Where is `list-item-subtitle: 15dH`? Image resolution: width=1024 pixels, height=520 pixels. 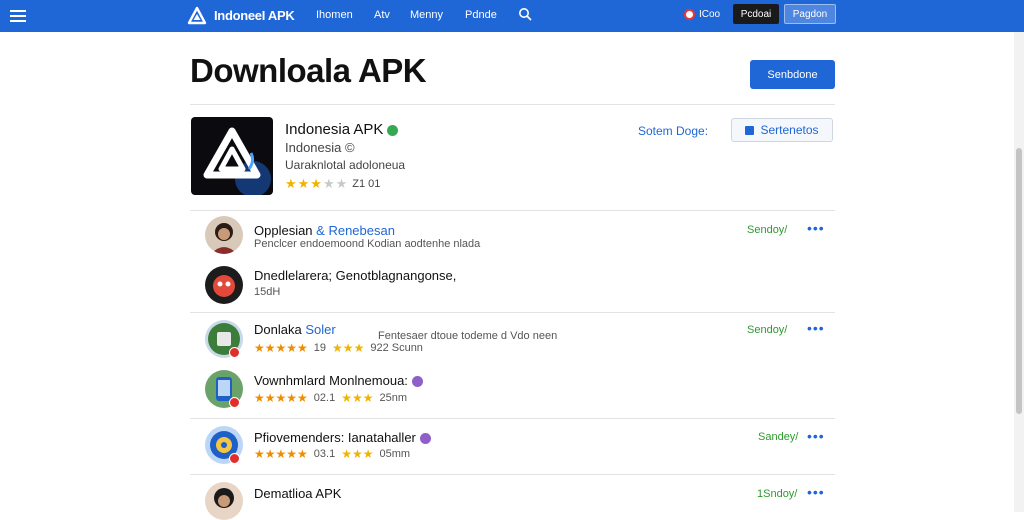
list-item-subtitle: 15dH is located at coordinates (267, 292).